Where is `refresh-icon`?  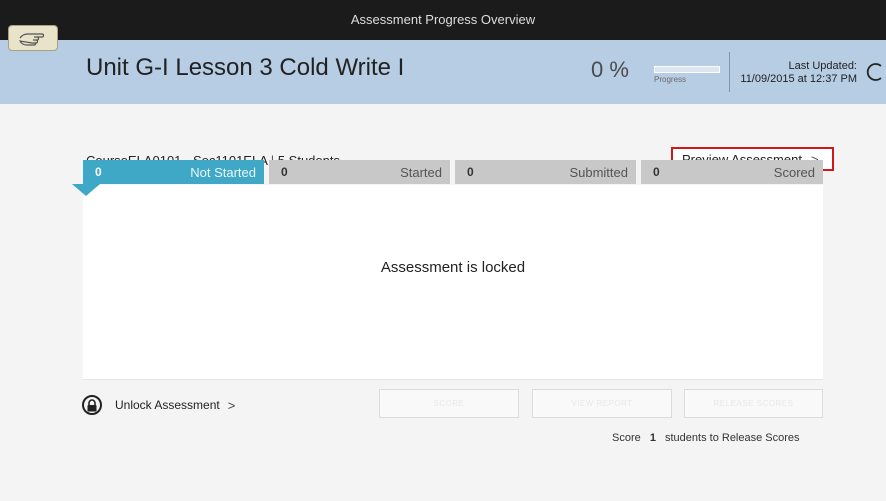
refresh-icon is located at coordinates (874, 72).